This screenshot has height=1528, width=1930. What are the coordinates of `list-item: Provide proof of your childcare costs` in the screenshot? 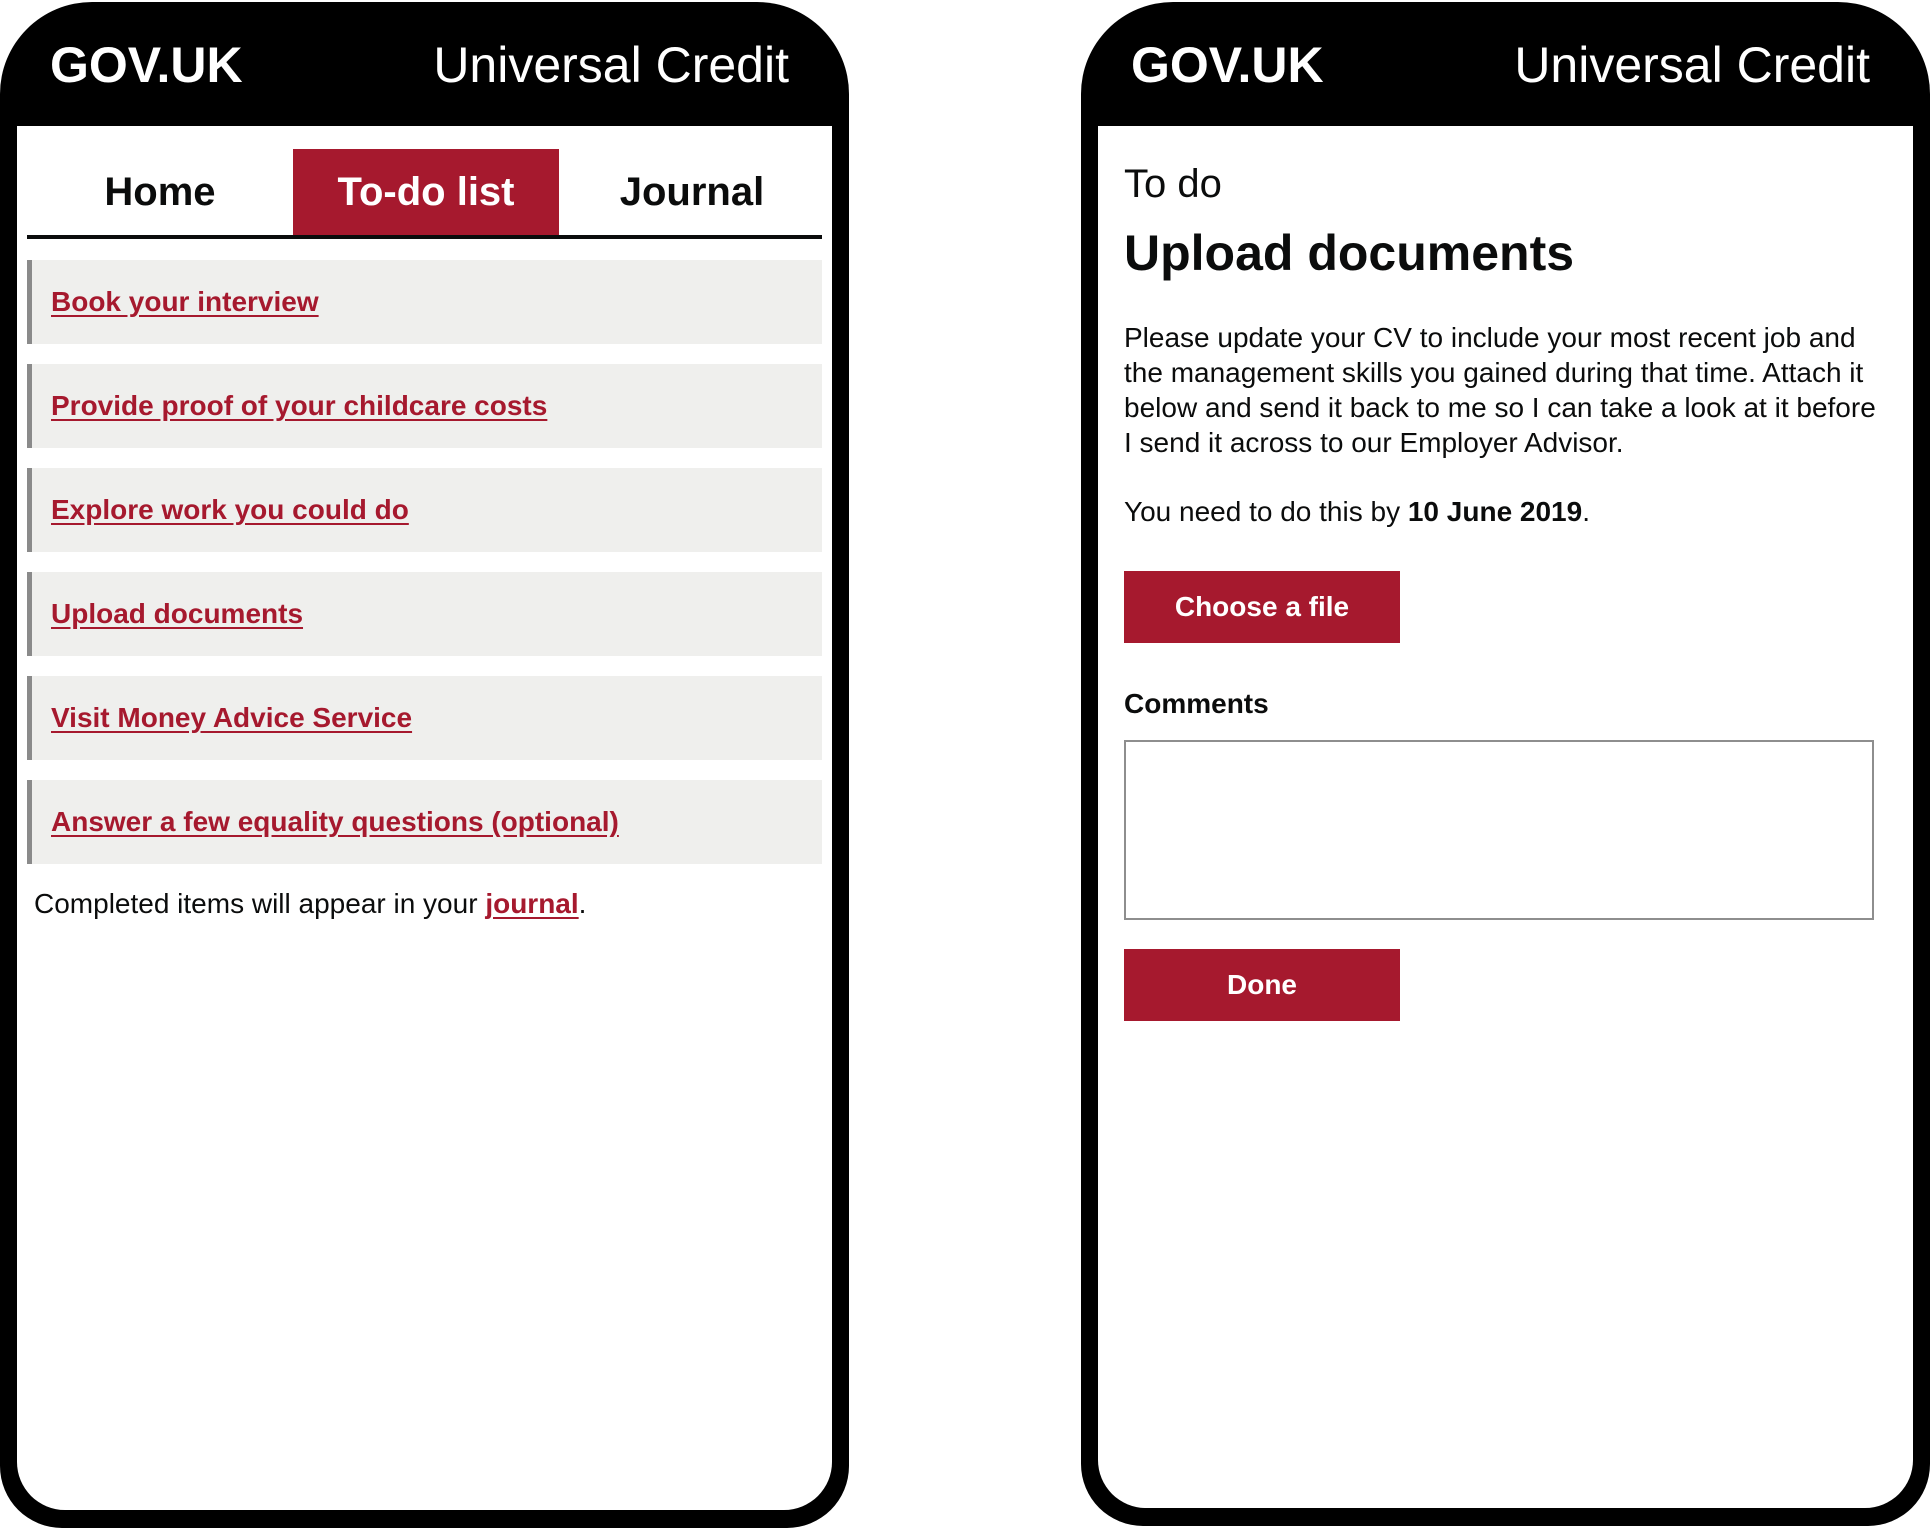 It's located at (424, 406).